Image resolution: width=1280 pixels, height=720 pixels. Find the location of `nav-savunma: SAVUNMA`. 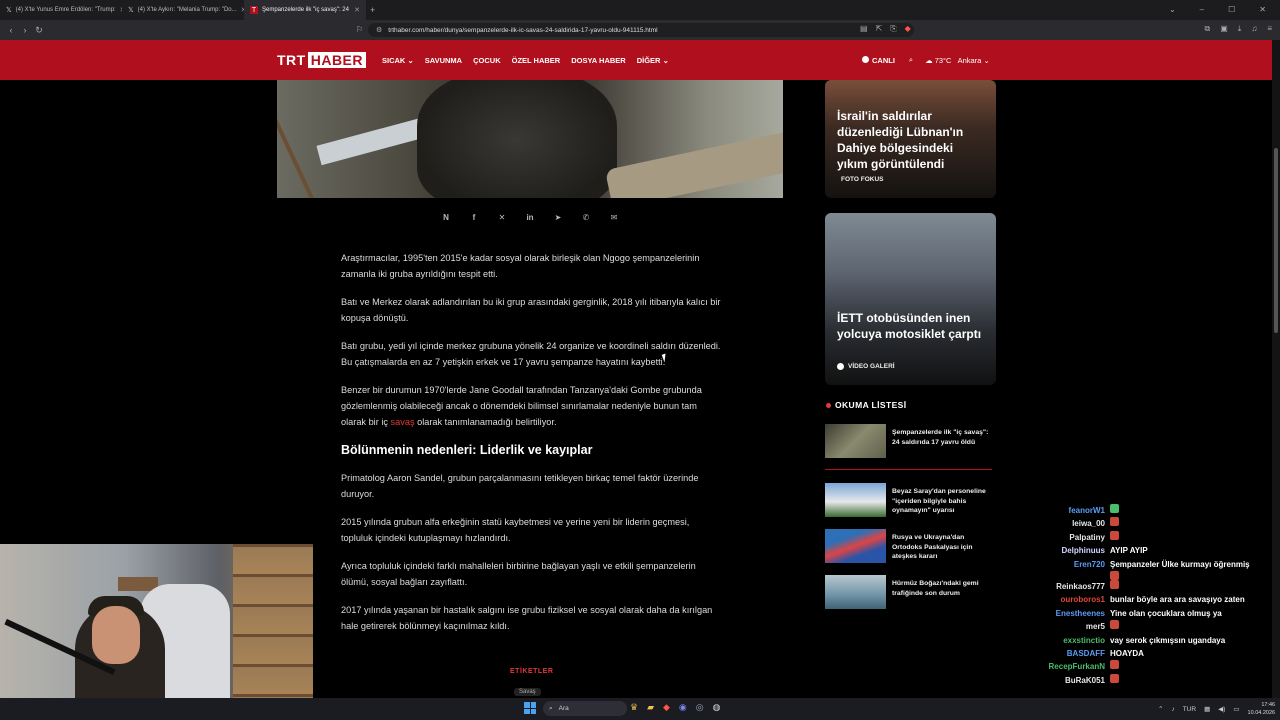

nav-savunma: SAVUNMA is located at coordinates (443, 60).